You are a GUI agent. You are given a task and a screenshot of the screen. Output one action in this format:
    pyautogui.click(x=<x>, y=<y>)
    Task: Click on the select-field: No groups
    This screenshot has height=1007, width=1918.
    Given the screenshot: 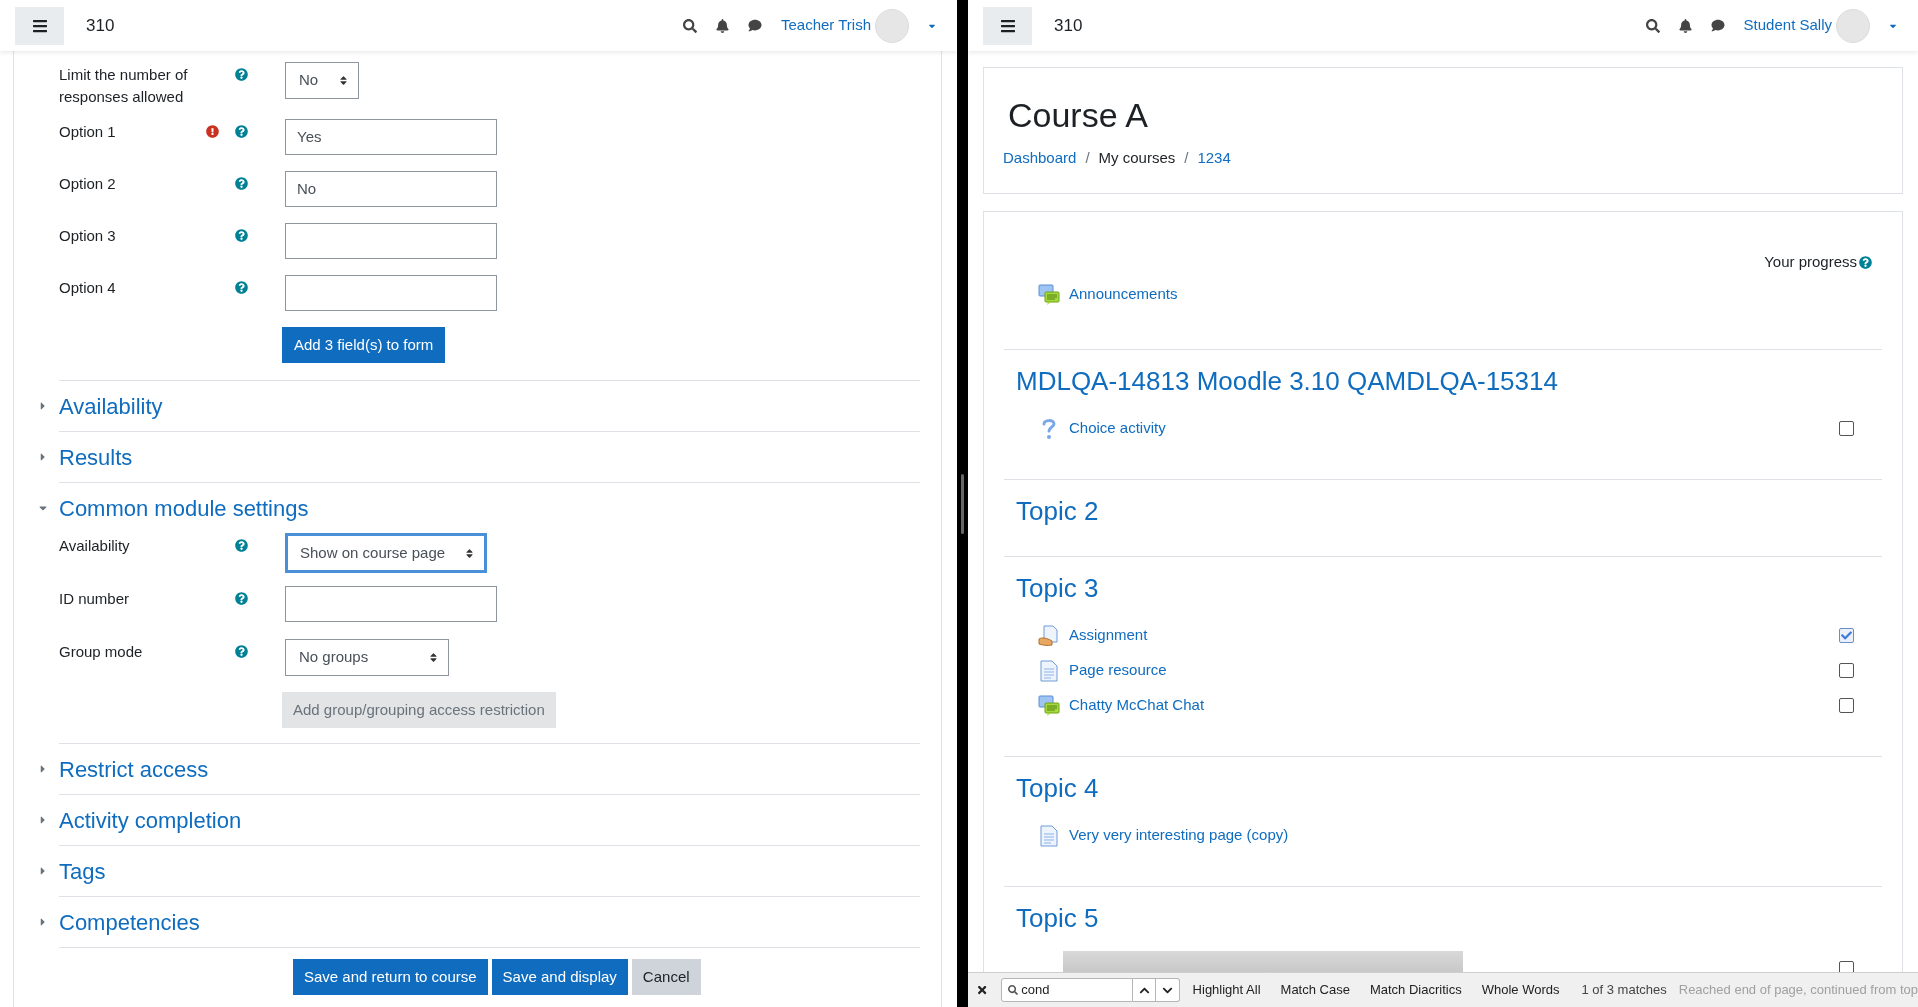 What is the action you would take?
    pyautogui.click(x=367, y=657)
    